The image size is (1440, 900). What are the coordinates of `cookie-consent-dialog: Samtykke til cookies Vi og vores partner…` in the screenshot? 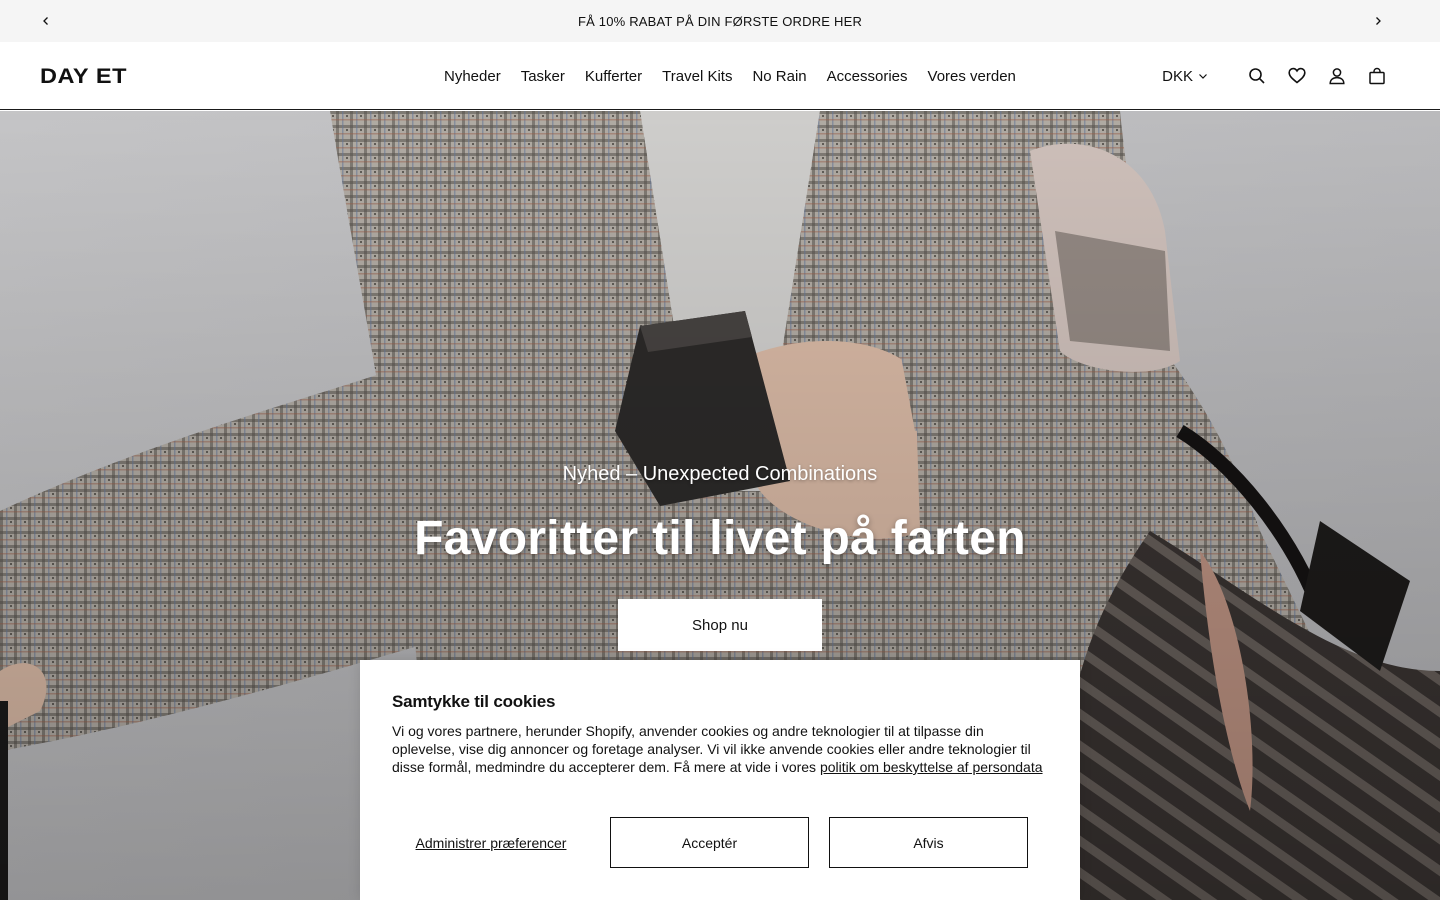 It's located at (720, 780).